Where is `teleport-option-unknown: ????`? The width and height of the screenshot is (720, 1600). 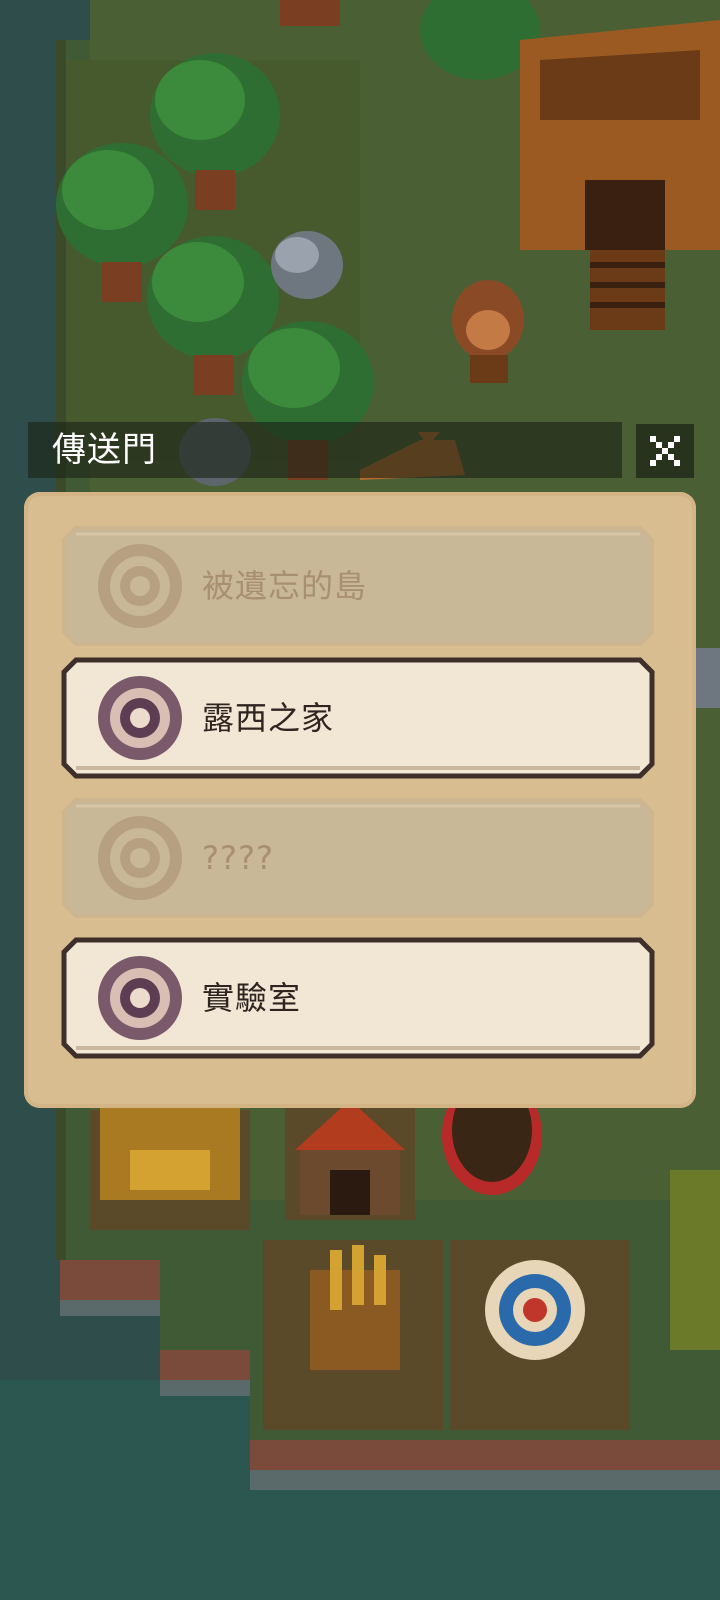
teleport-option-unknown: ???? is located at coordinates (358, 858).